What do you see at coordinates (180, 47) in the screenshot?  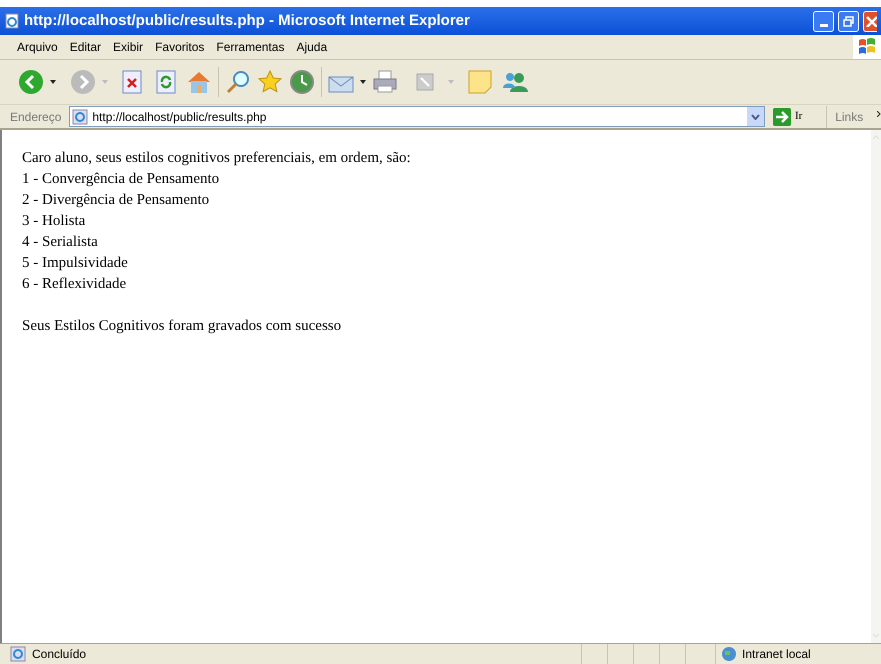 I see `menu-item: Favoritos` at bounding box center [180, 47].